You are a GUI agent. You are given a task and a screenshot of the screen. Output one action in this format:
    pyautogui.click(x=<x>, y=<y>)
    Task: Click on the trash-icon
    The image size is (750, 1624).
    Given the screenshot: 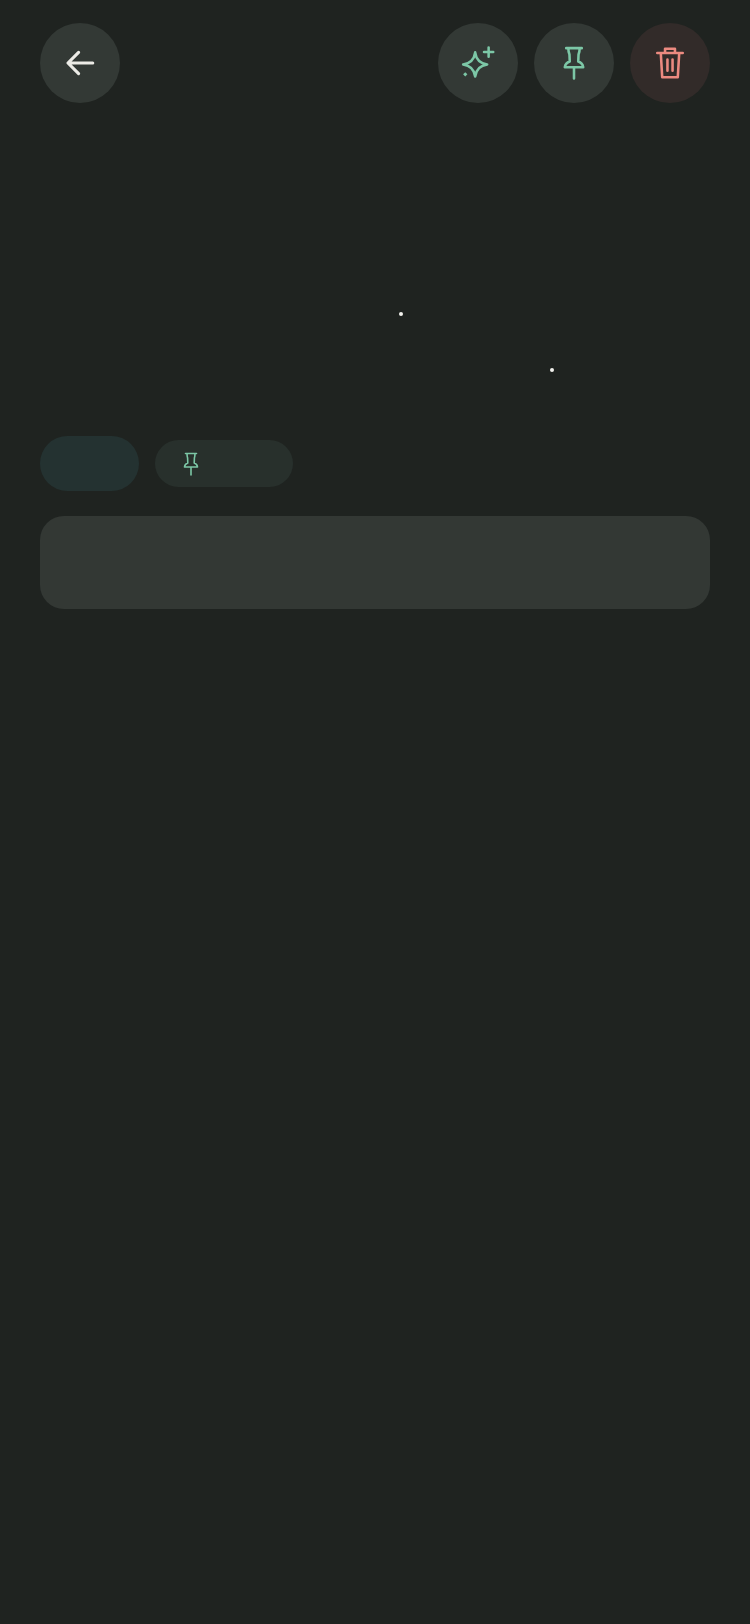 What is the action you would take?
    pyautogui.click(x=670, y=63)
    